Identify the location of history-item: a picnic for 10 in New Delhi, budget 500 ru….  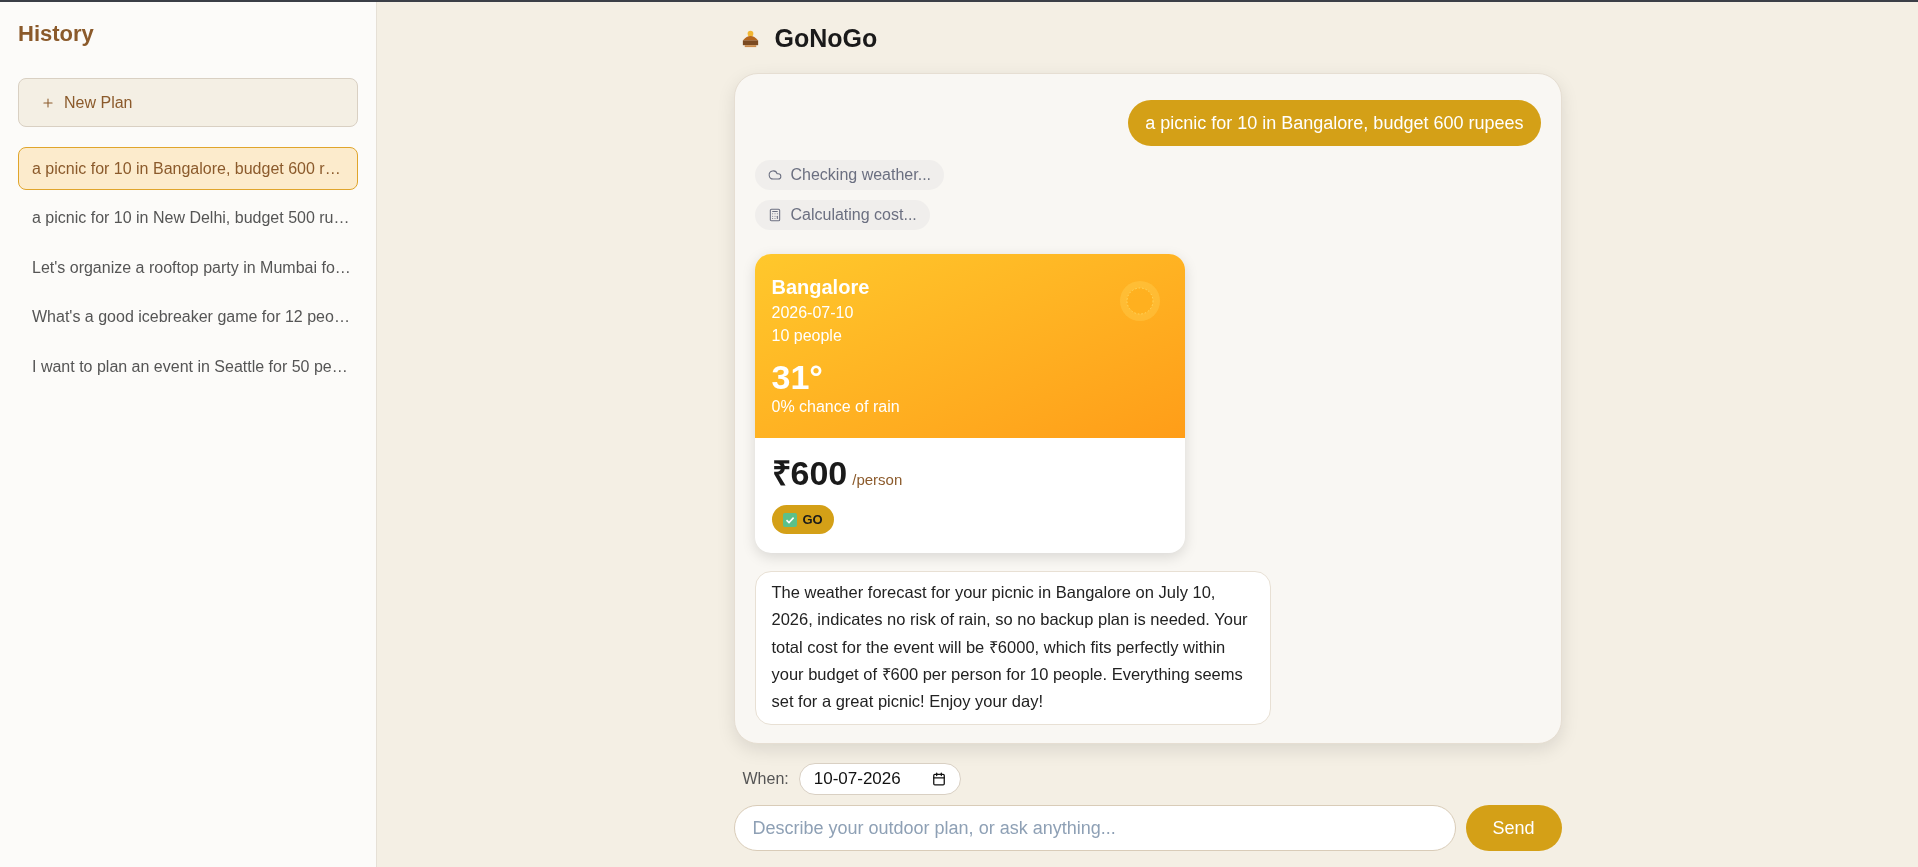
(188, 218).